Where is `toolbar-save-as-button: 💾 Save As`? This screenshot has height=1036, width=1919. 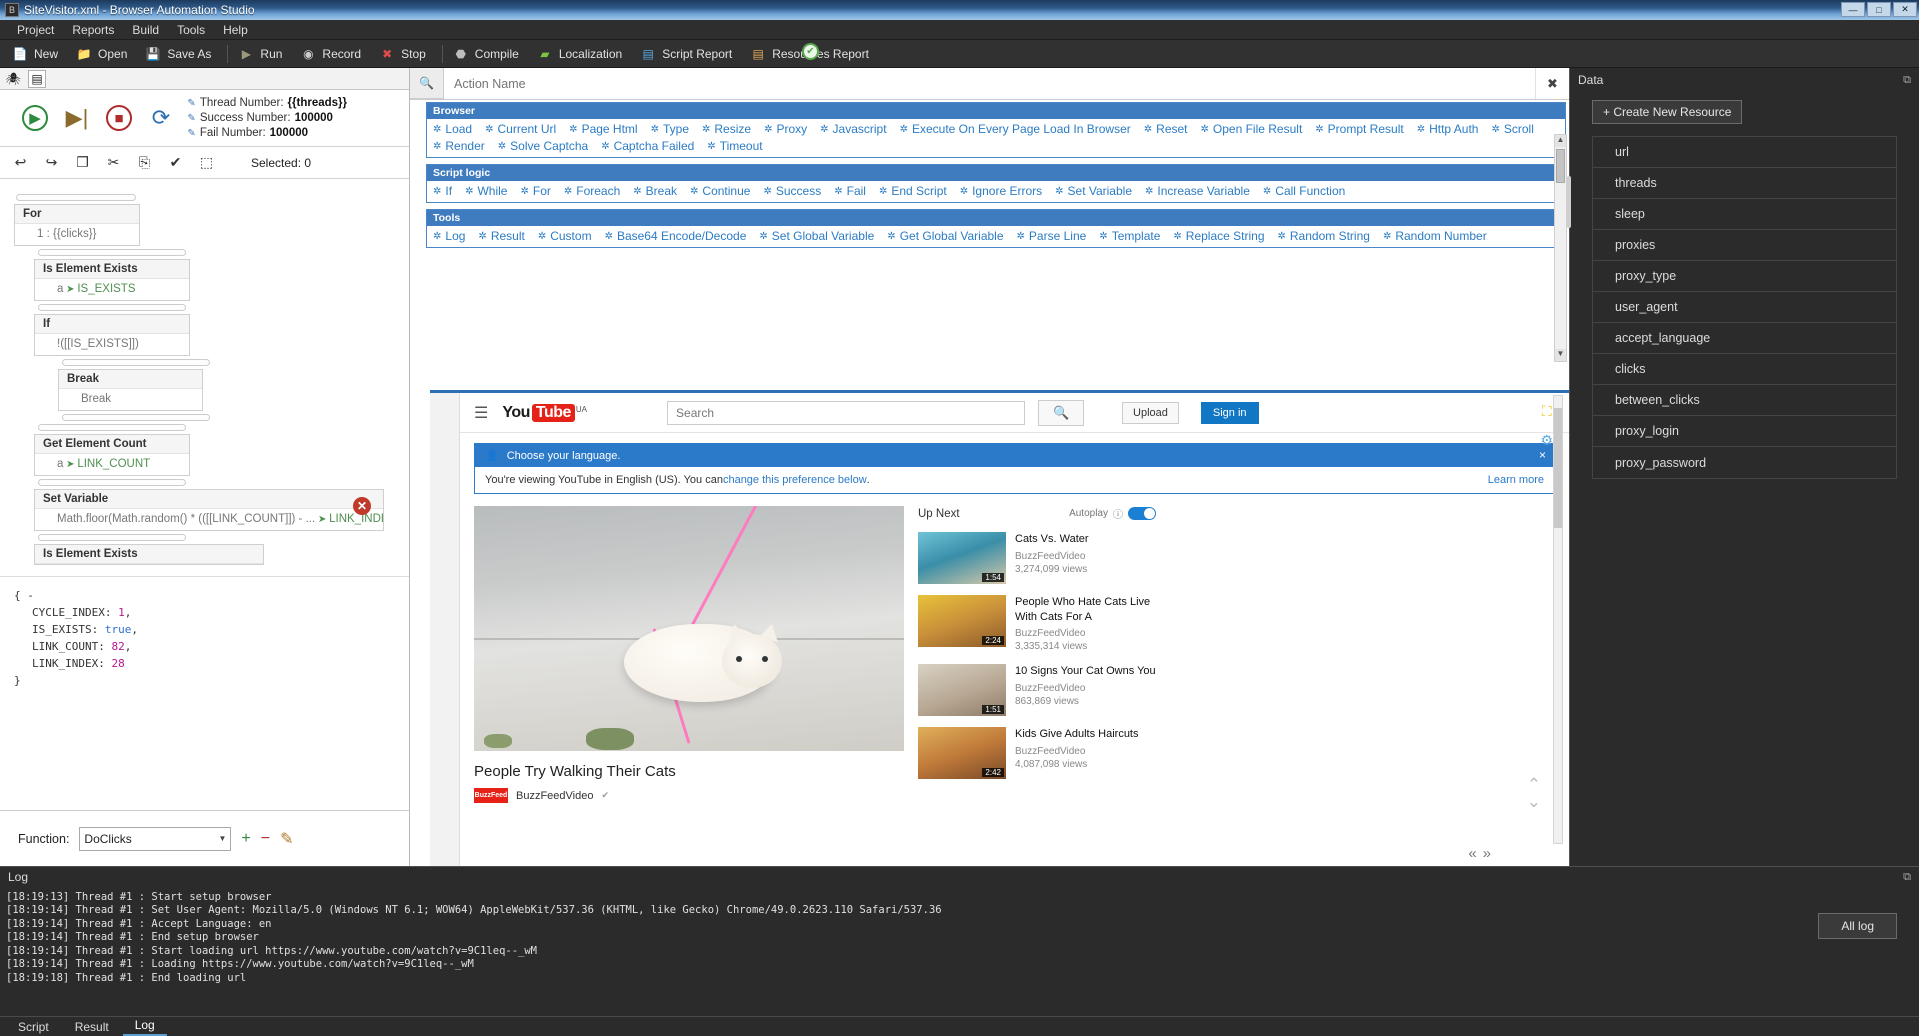 toolbar-save-as-button: 💾 Save As is located at coordinates (181, 54).